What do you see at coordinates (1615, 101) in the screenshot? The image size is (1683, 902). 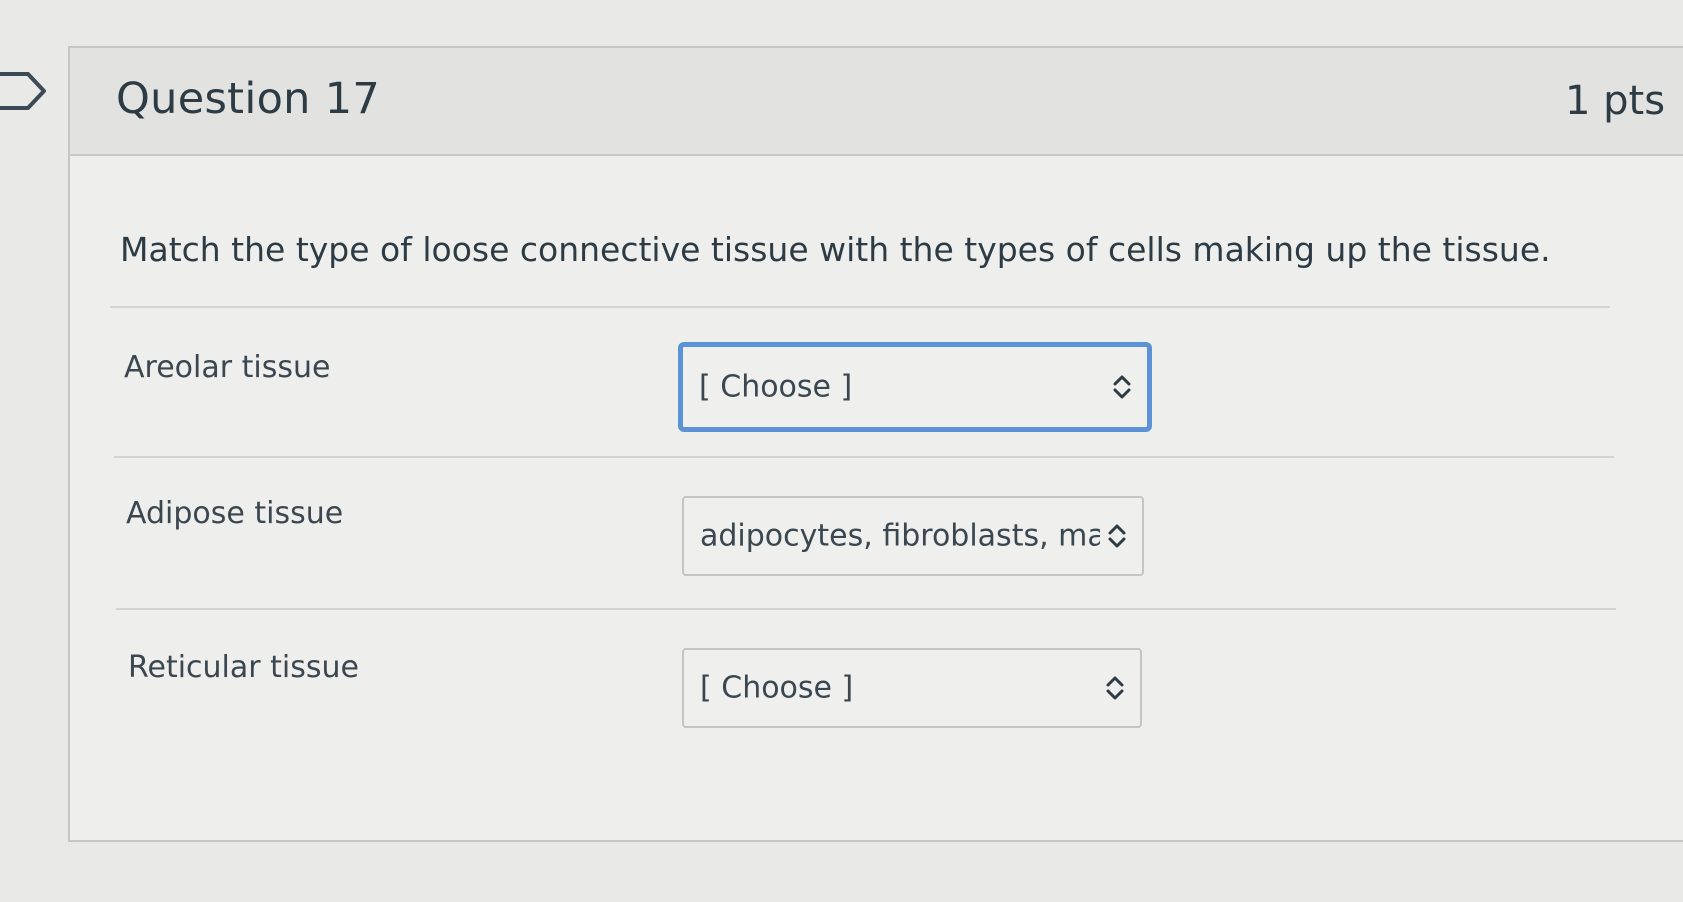 I see `question-points: 1 pts` at bounding box center [1615, 101].